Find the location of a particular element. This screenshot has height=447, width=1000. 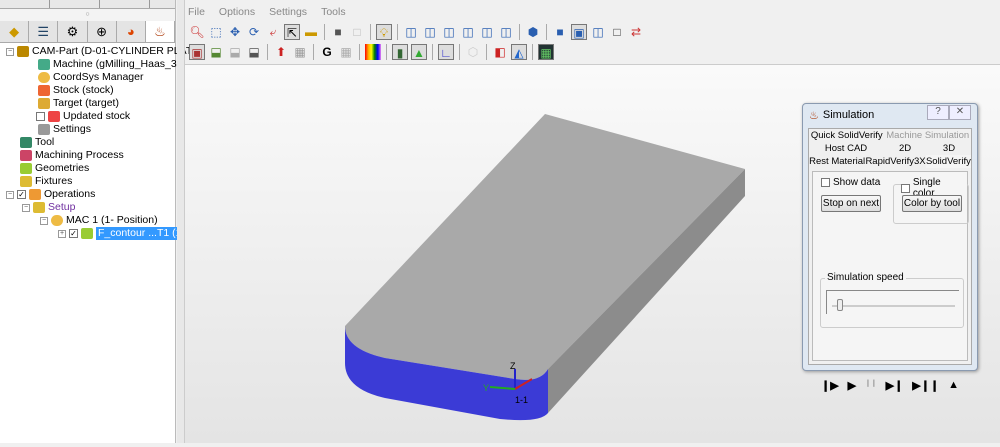

machining-process-icon is located at coordinates (26, 155).